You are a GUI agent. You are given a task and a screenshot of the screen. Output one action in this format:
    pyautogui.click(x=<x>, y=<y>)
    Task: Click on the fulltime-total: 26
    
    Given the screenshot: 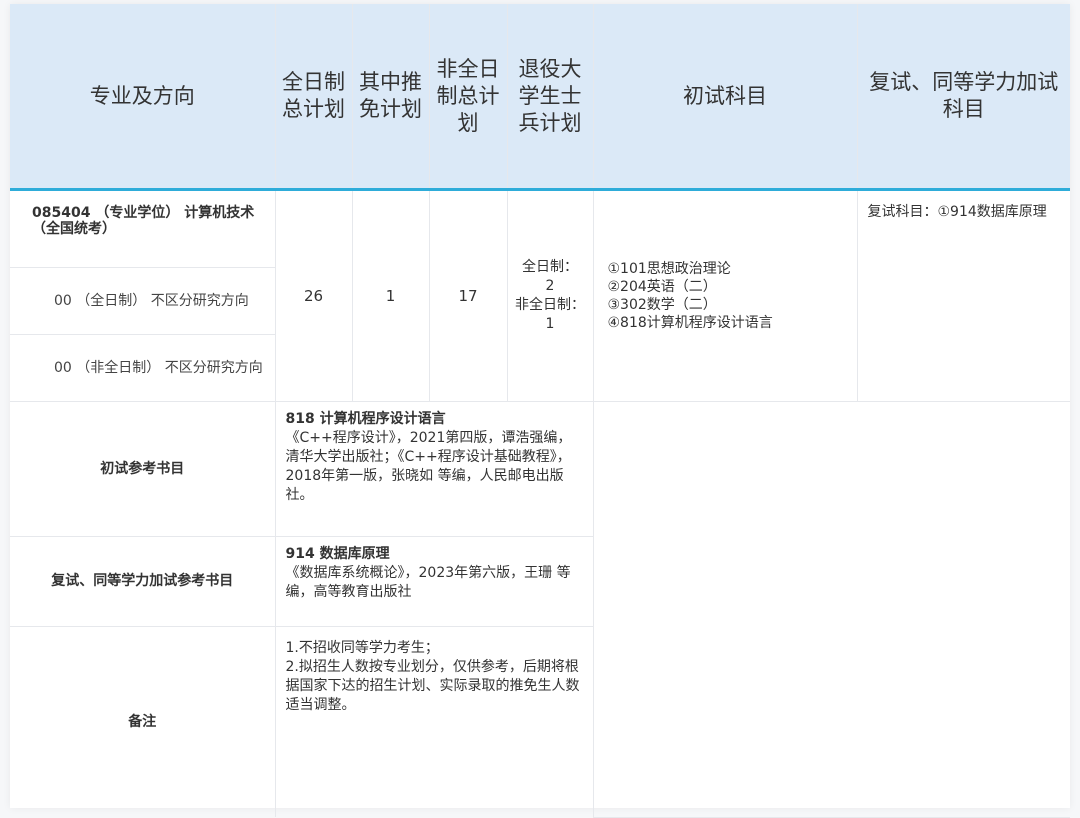 What is the action you would take?
    pyautogui.click(x=313, y=295)
    